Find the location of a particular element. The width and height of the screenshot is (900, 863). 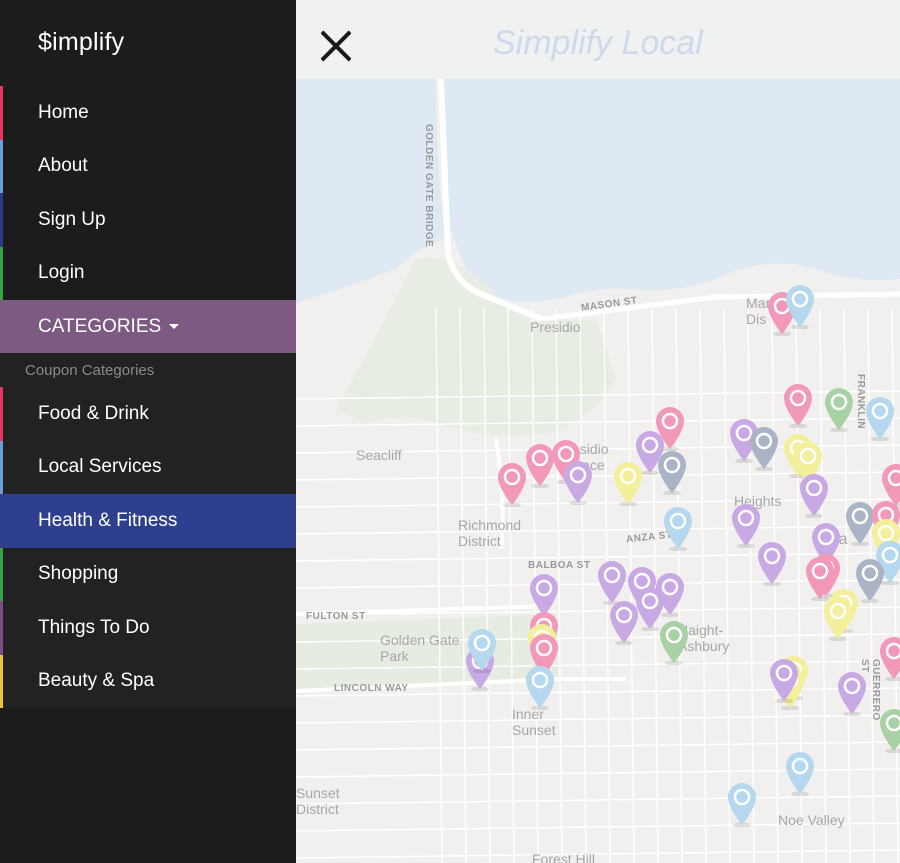

close-icon is located at coordinates (336, 46).